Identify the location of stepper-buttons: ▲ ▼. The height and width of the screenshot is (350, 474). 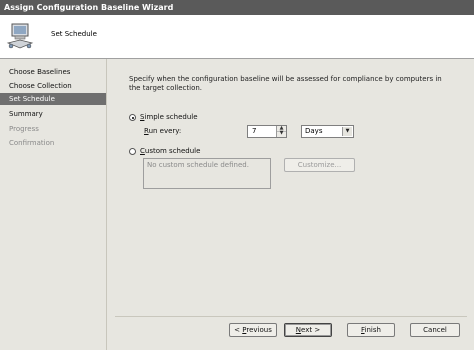
(281, 131).